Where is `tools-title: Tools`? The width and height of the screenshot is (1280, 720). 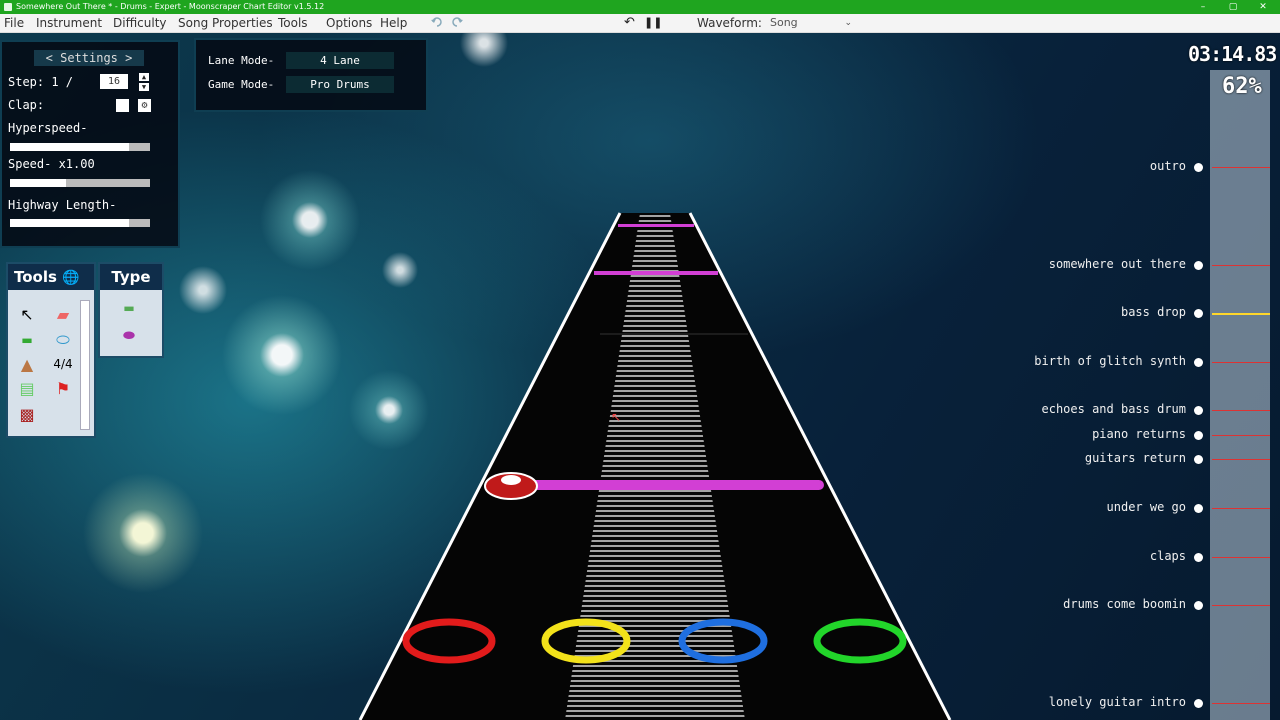
tools-title: Tools is located at coordinates (35, 277).